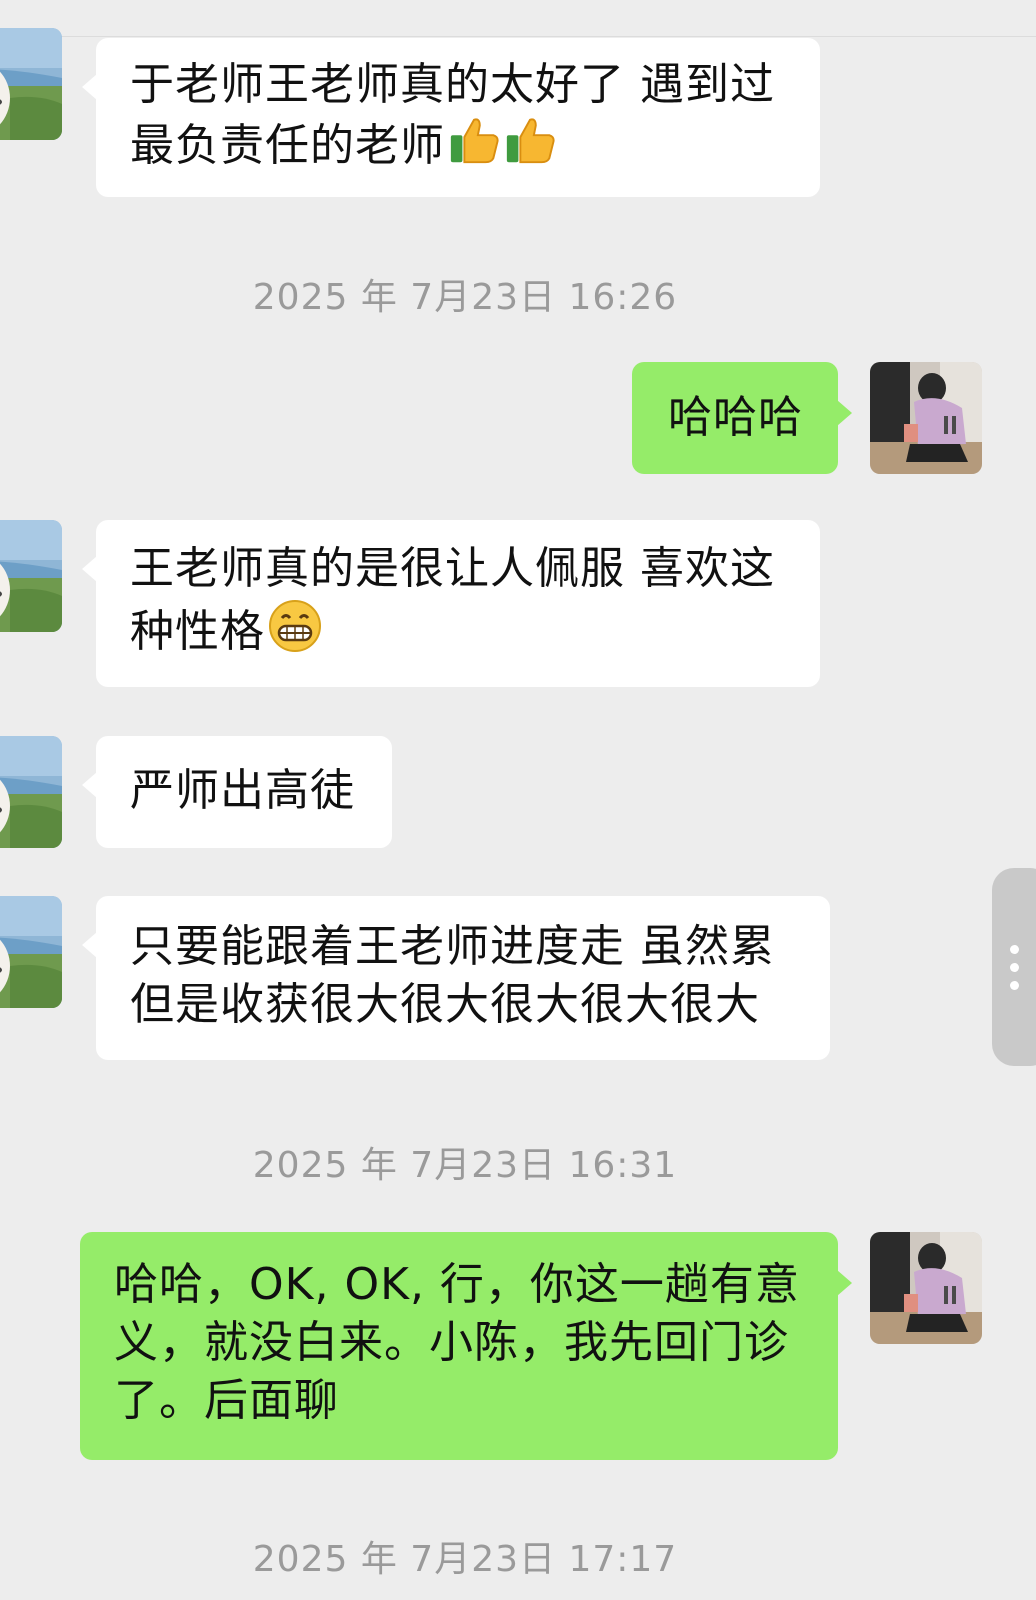 The width and height of the screenshot is (1036, 1600). I want to click on vertical-dots-icon, so click(1014, 967).